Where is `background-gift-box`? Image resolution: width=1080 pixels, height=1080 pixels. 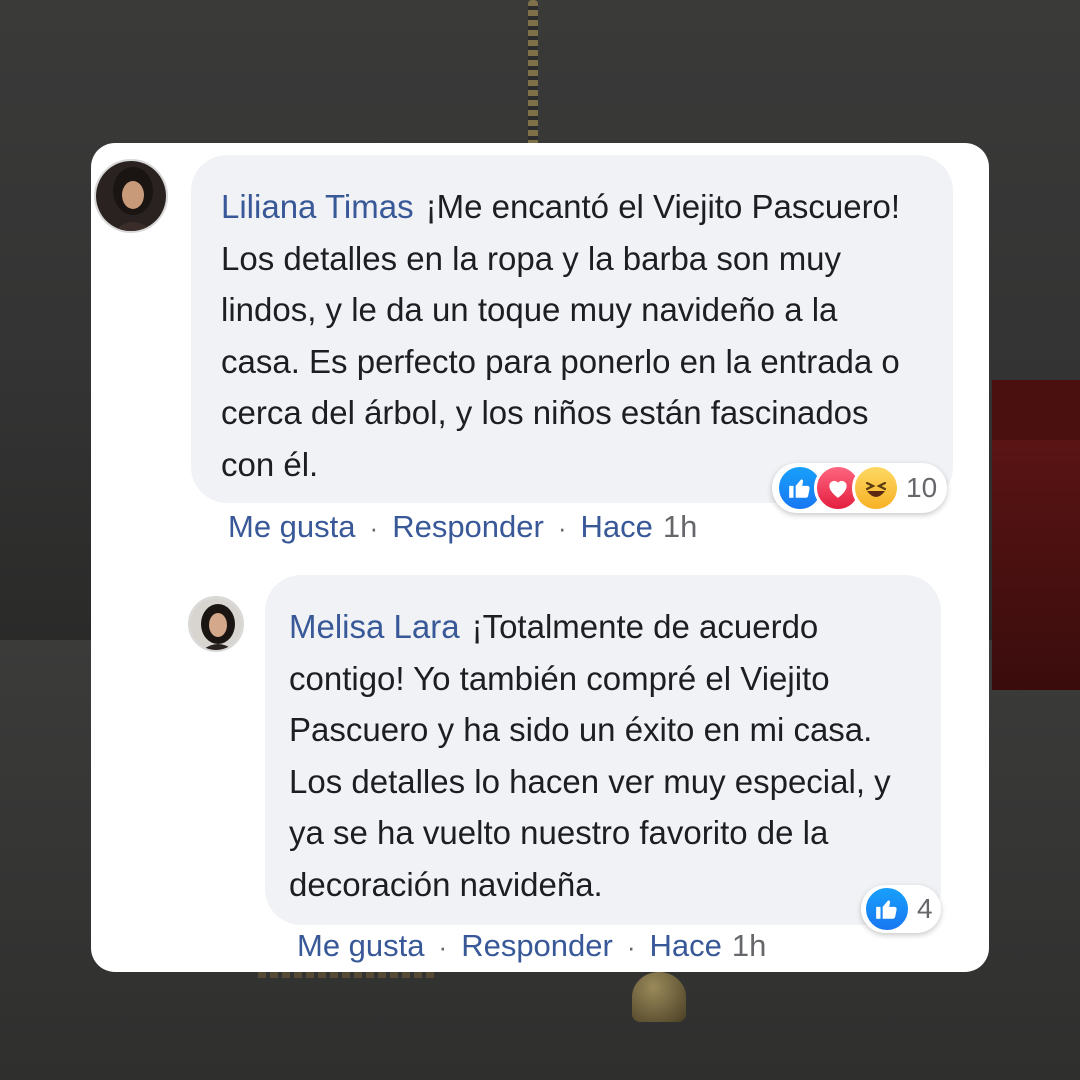 background-gift-box is located at coordinates (1036, 565).